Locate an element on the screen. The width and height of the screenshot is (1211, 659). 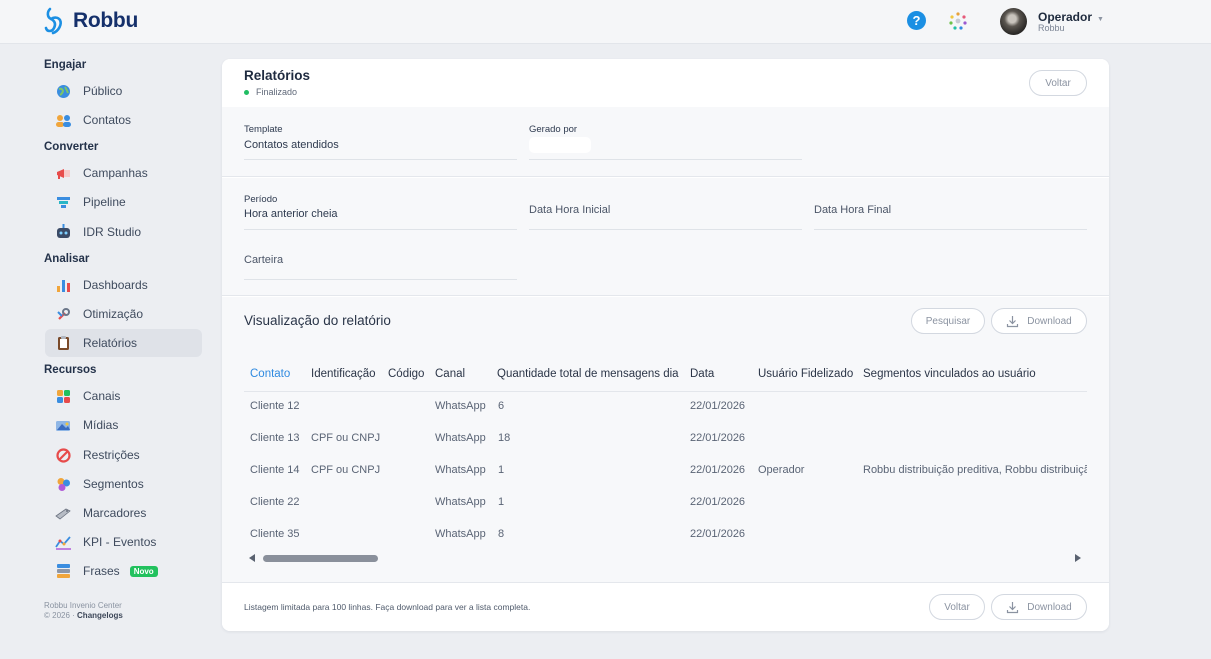
sidebar-item-restricoes: Restrições is located at coordinates (123, 455).